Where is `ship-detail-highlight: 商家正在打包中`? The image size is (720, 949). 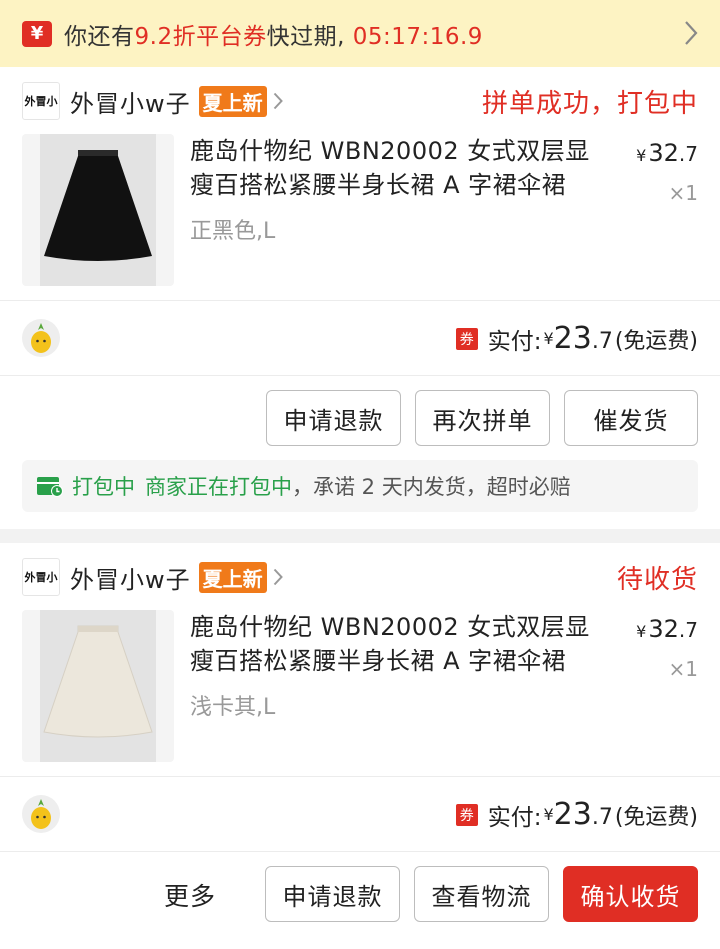 ship-detail-highlight: 商家正在打包中 is located at coordinates (218, 487).